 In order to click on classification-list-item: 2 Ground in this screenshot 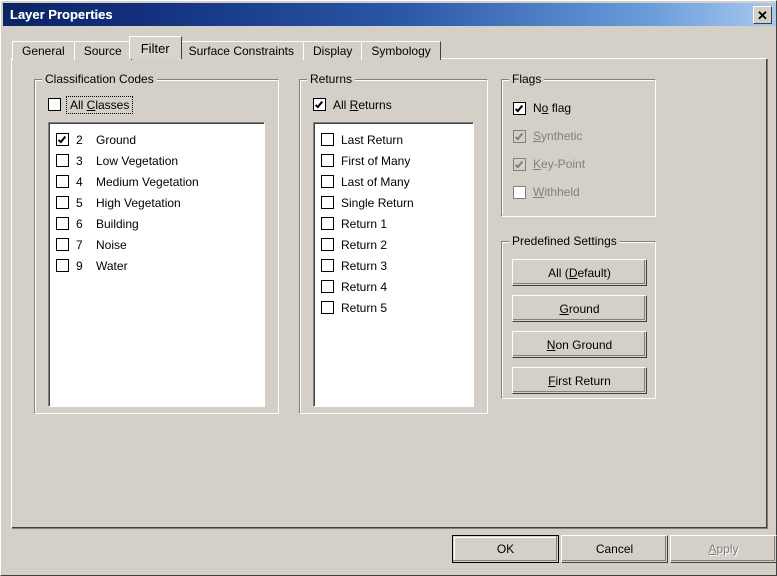, I will do `click(160, 139)`.